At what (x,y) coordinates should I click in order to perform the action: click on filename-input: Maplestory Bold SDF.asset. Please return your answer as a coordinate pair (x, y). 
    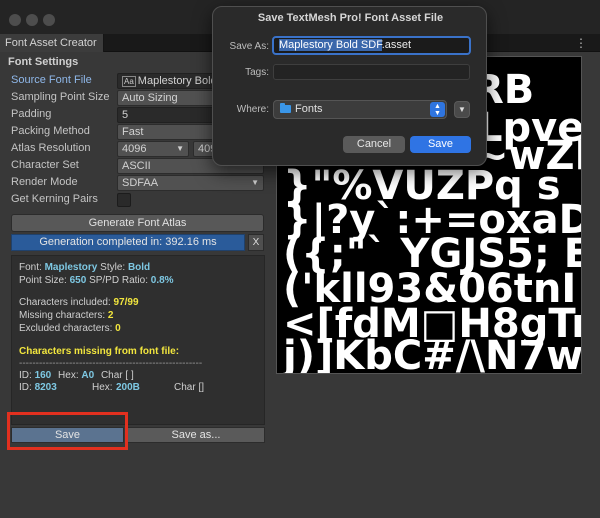
    Looking at the image, I should click on (371, 45).